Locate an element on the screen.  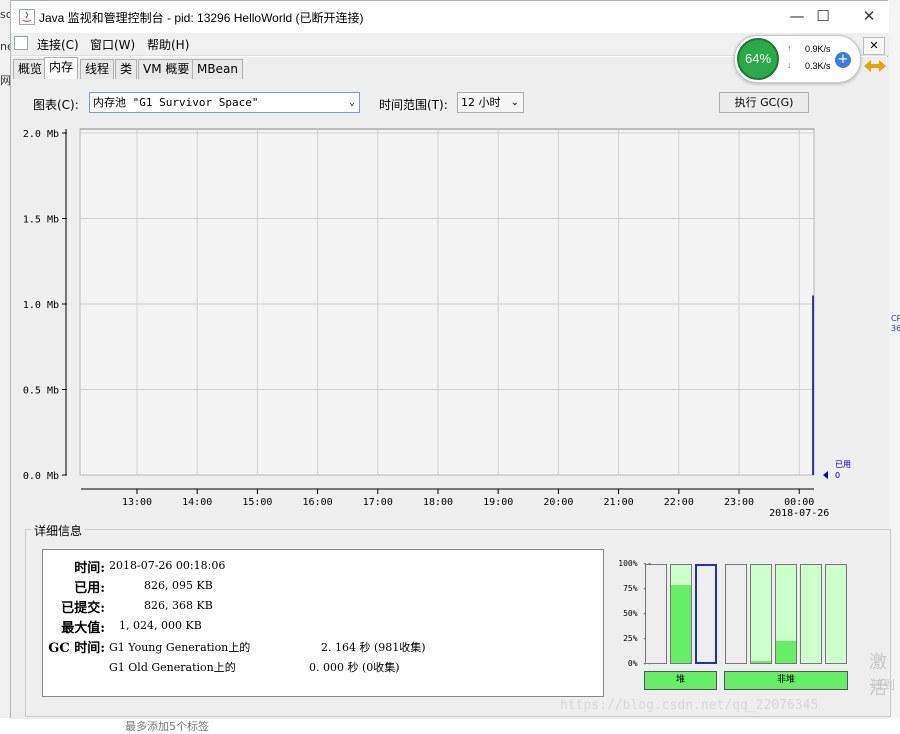
menu-window: 窗口(W) is located at coordinates (112, 44).